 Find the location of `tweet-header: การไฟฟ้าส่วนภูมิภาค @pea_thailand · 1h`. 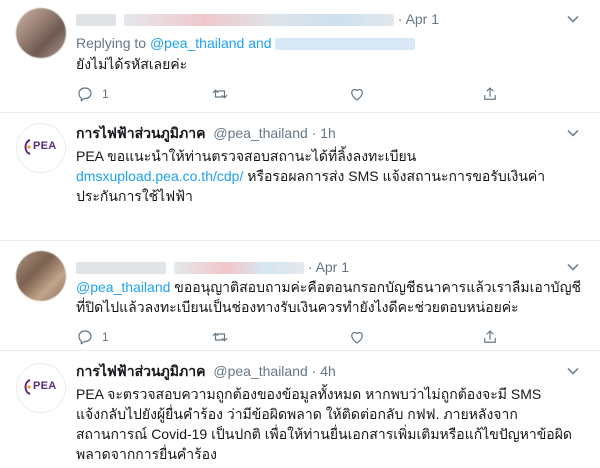

tweet-header: การไฟฟ้าส่วนภูมิภาค @pea_thailand · 1h is located at coordinates (206, 133).